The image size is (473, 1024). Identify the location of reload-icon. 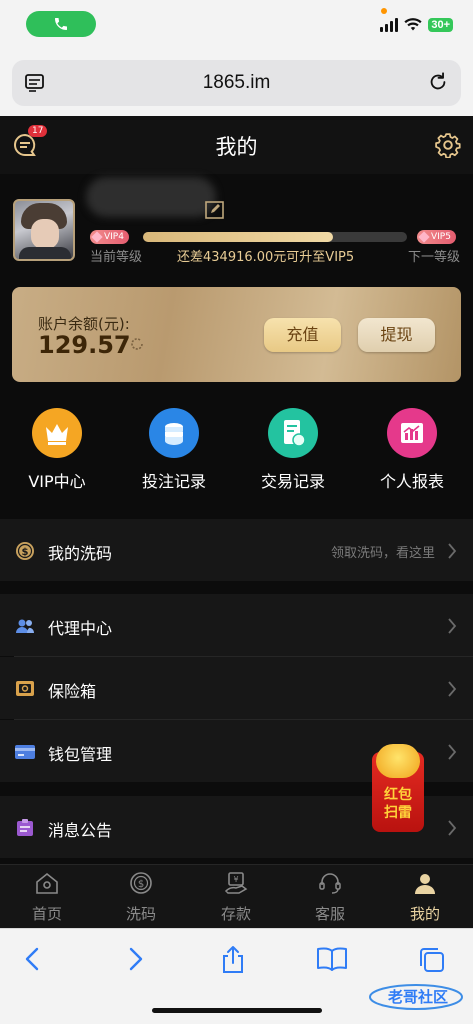
(438, 82).